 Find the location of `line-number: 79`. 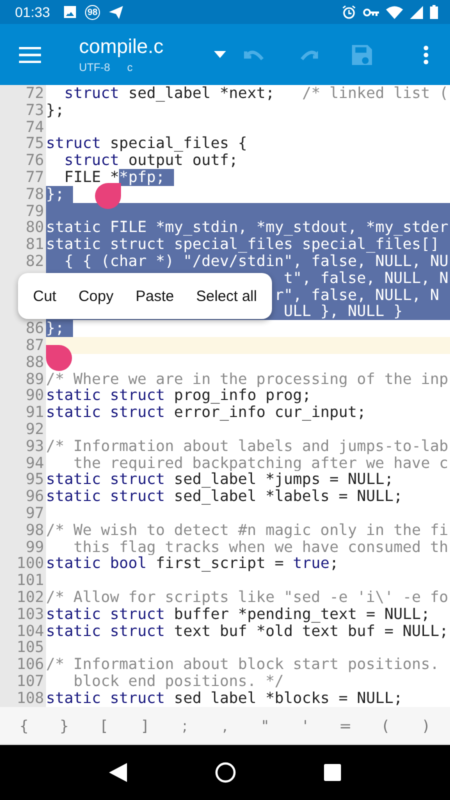

line-number: 79 is located at coordinates (34, 211).